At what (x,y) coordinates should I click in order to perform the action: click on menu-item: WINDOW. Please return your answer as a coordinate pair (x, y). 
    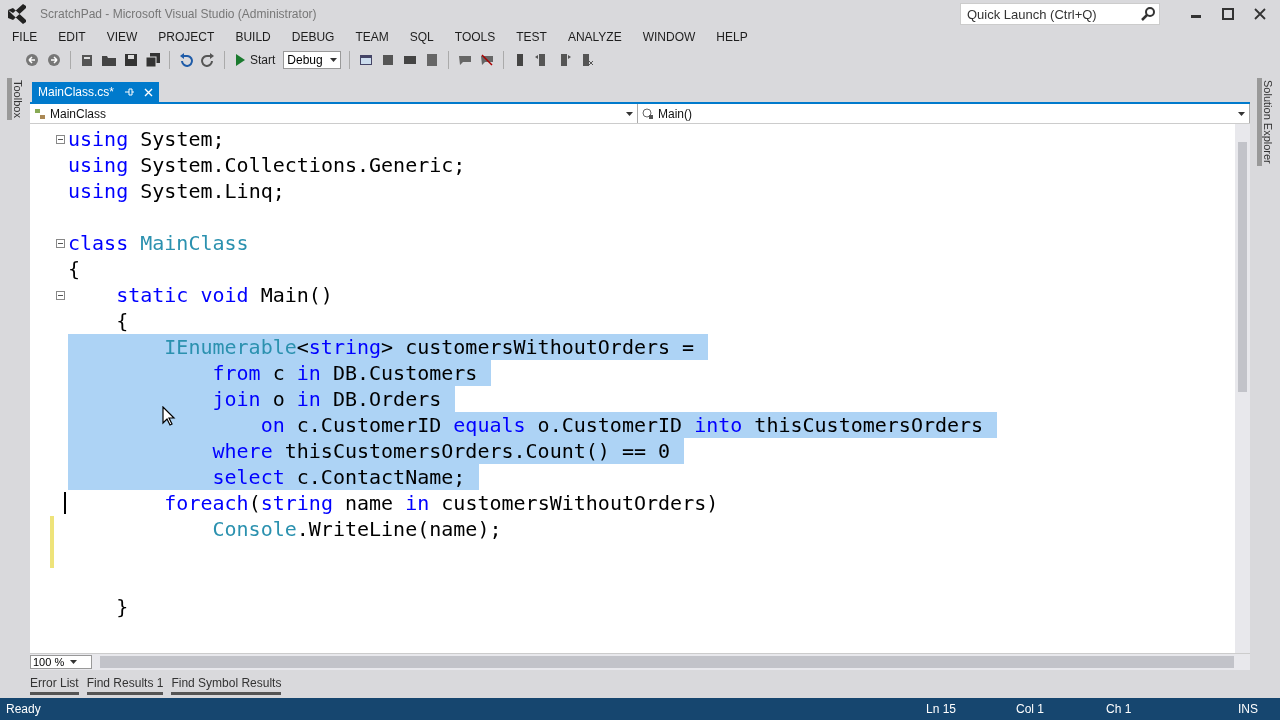
    Looking at the image, I should click on (669, 37).